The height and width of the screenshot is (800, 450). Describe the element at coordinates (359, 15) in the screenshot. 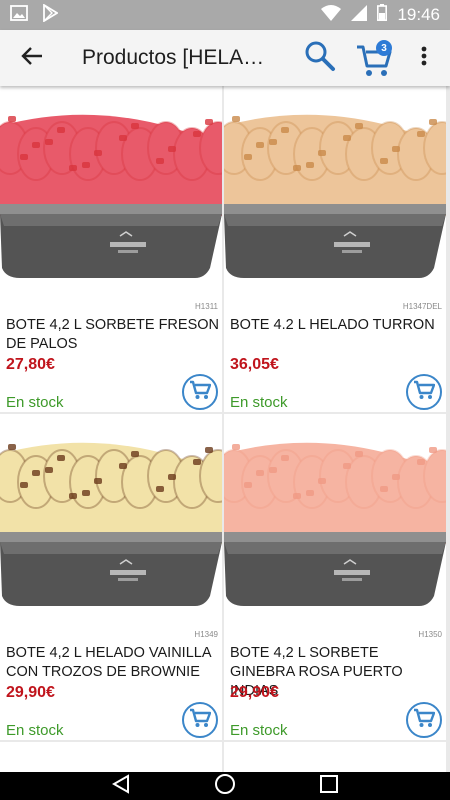

I see `signal-icon` at that location.